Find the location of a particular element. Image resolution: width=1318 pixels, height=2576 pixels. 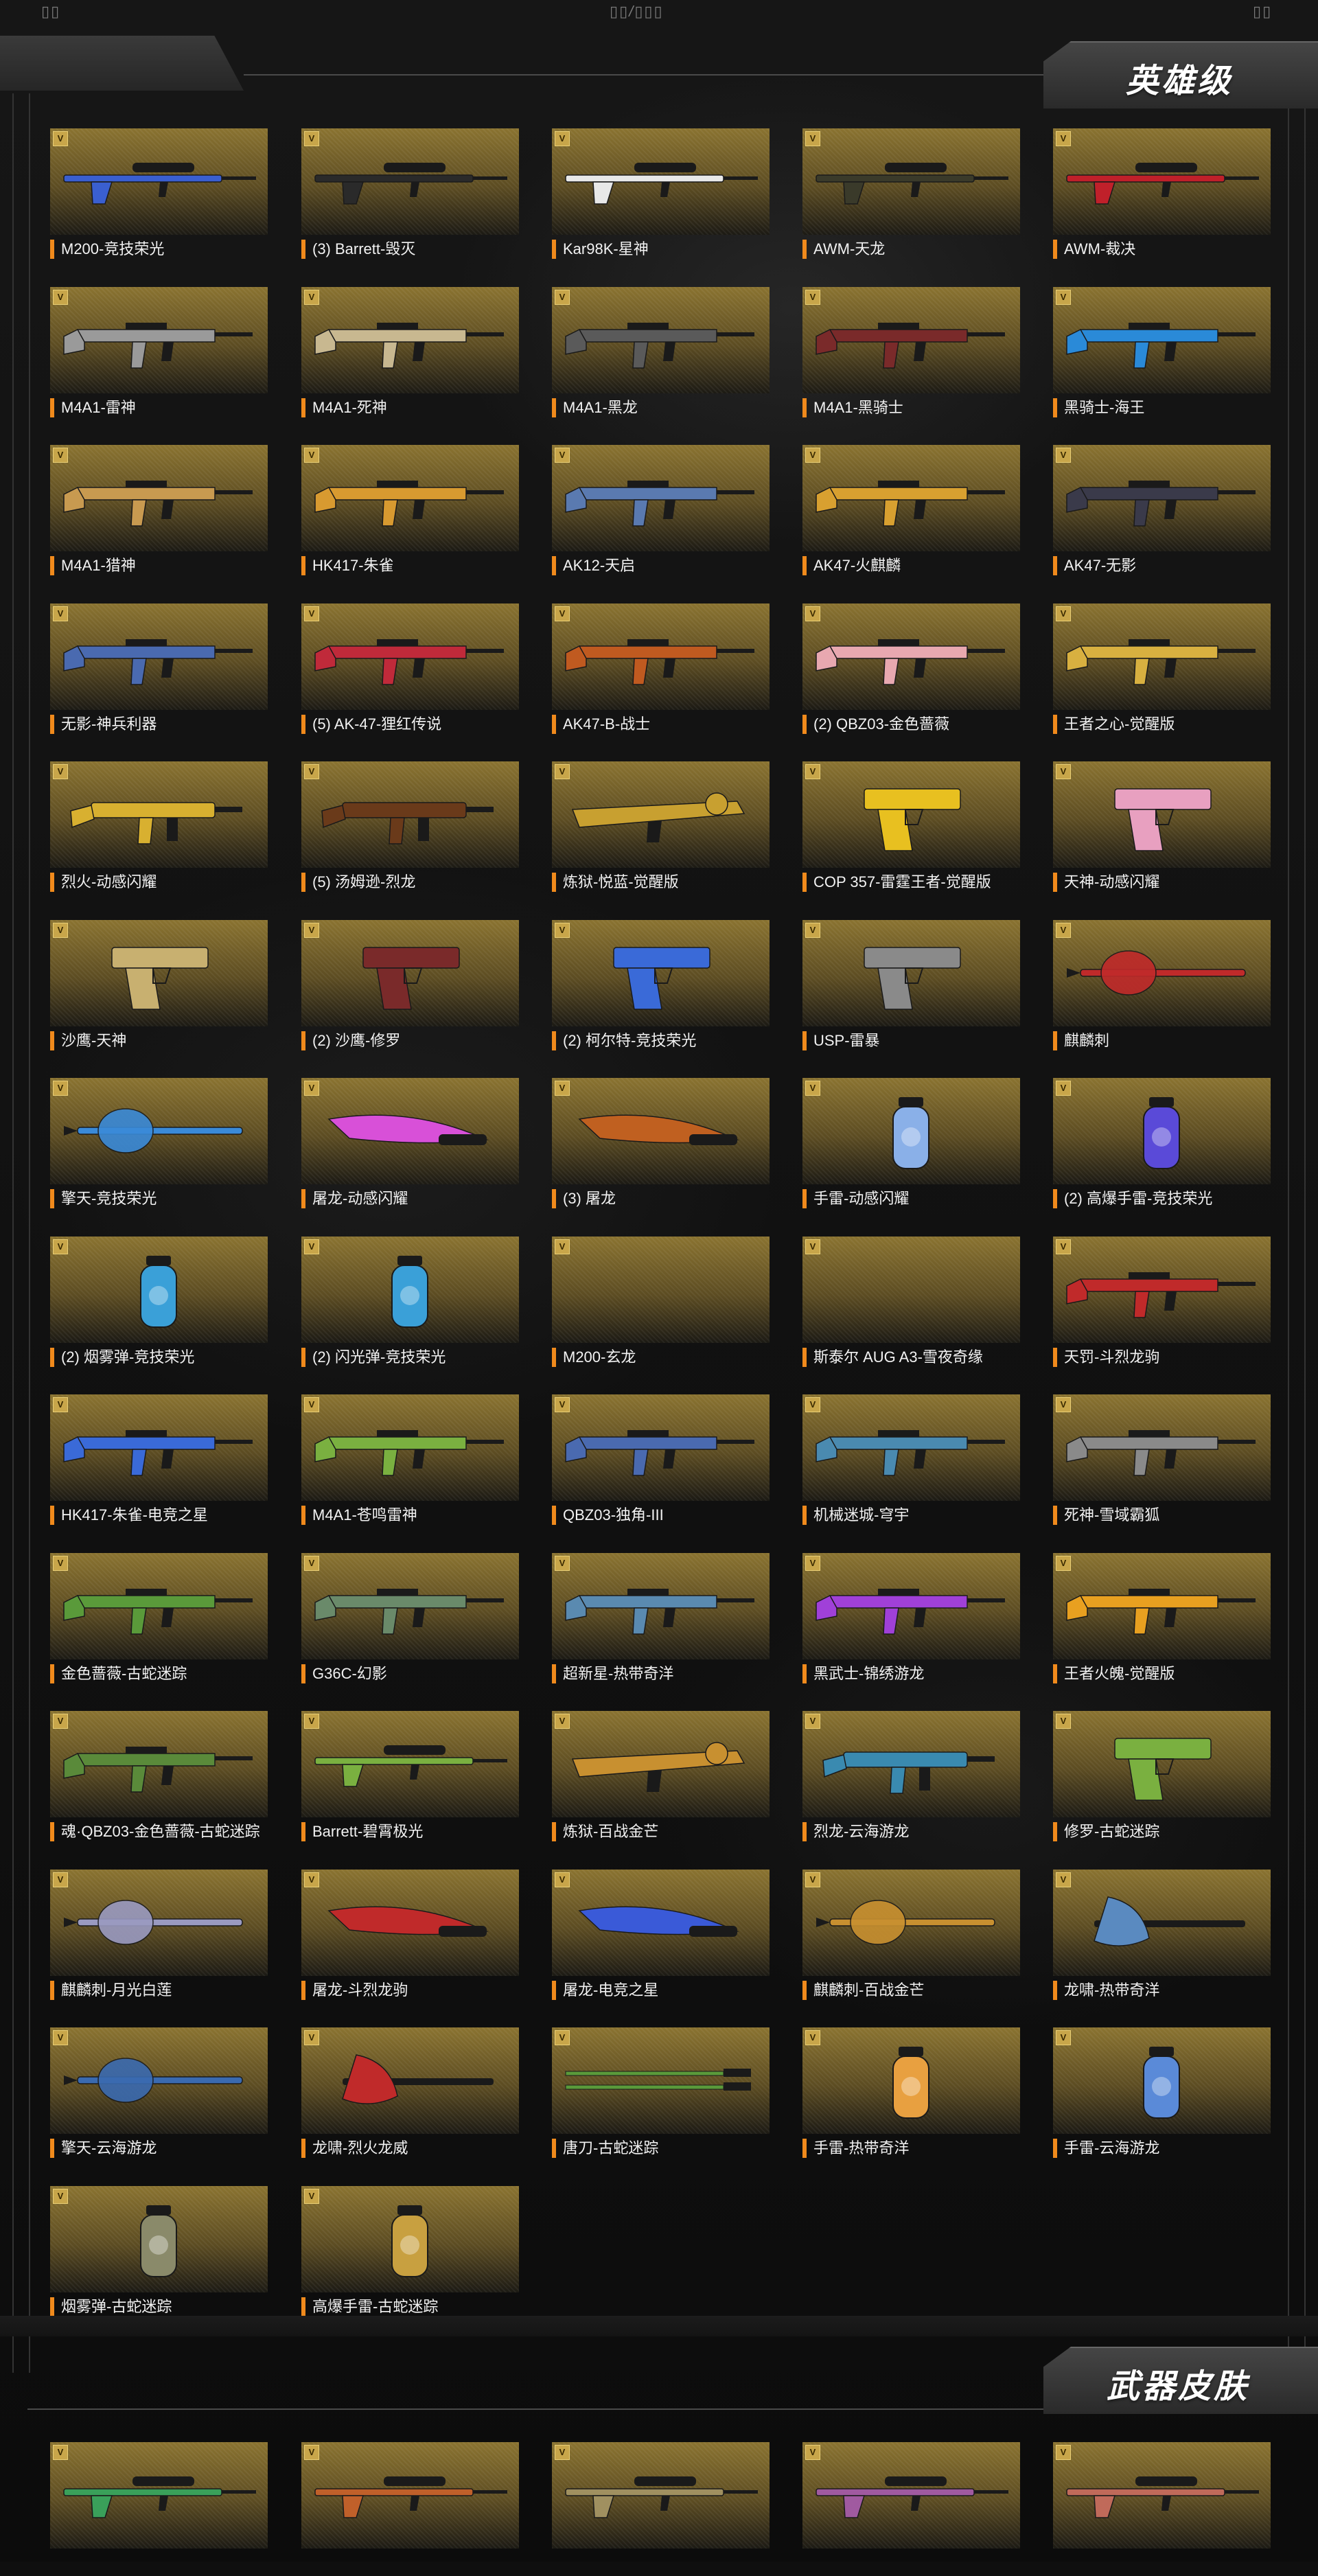

hero-item-card: V 手雷-动感闪耀 is located at coordinates (911, 1145).